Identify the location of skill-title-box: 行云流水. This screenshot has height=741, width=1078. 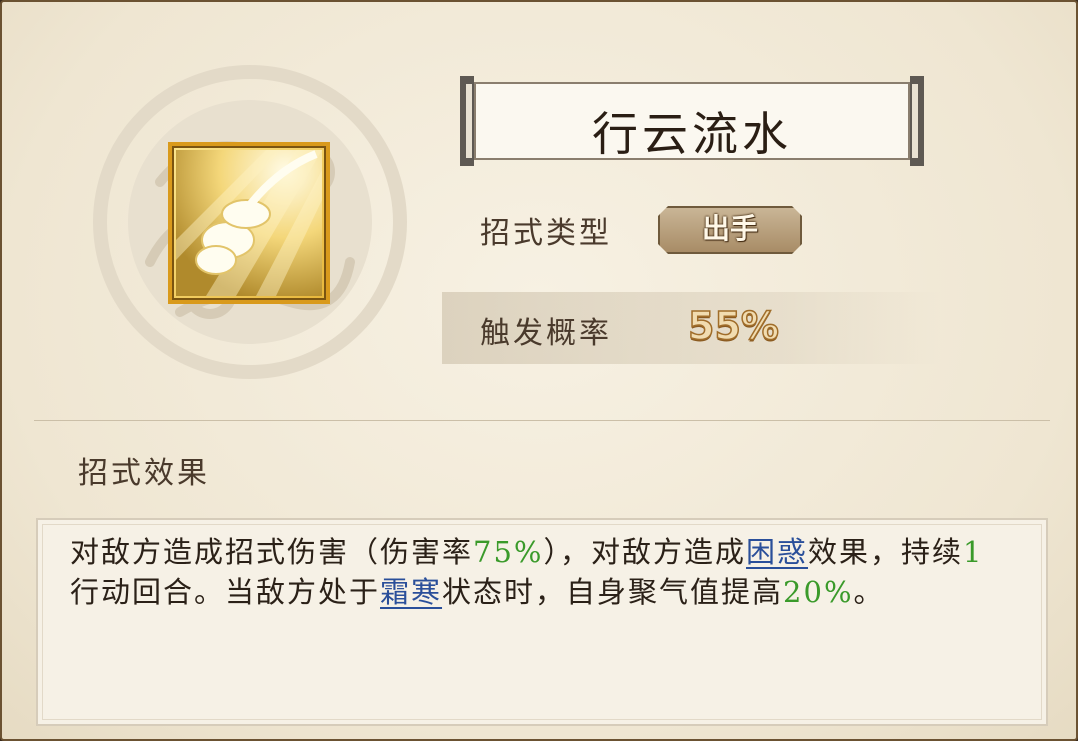
(692, 121).